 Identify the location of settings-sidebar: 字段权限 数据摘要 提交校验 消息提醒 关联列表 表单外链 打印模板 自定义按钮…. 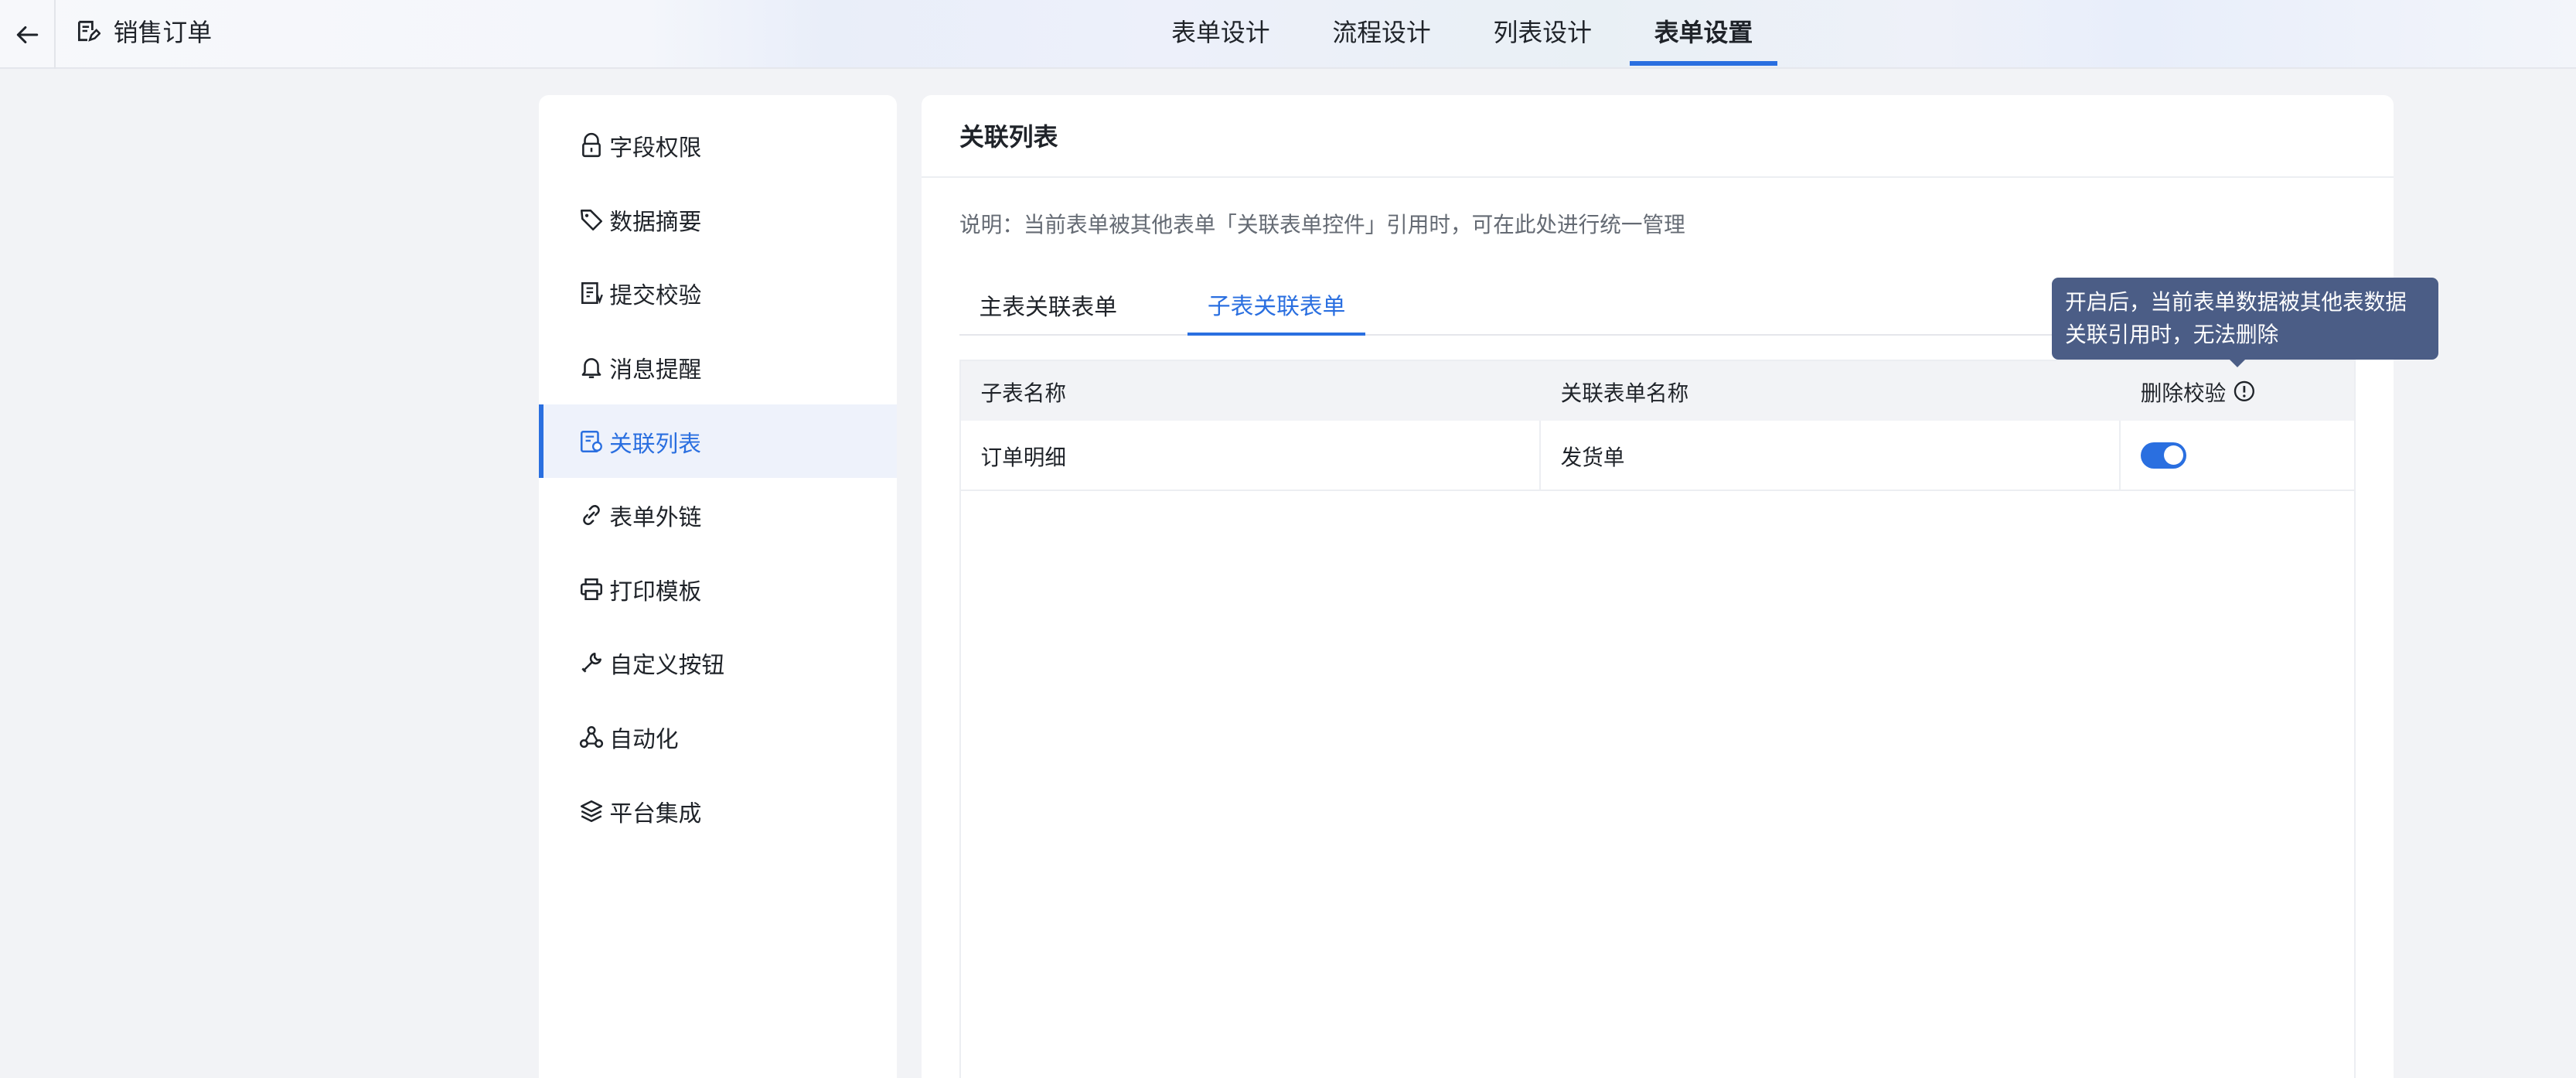
(718, 586).